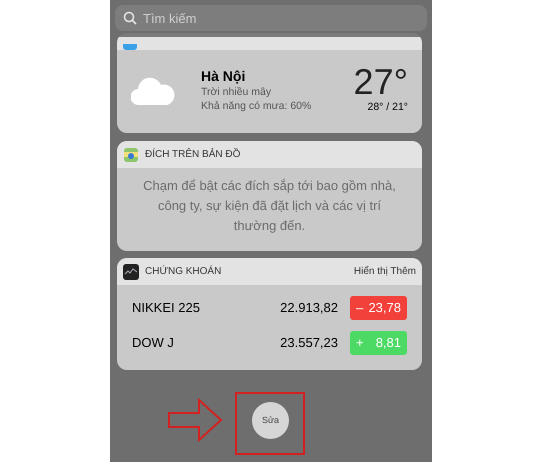 This screenshot has height=462, width=550. What do you see at coordinates (192, 154) in the screenshot?
I see `widget-title: ĐÍCH TRÊN BẢN ĐỒ` at bounding box center [192, 154].